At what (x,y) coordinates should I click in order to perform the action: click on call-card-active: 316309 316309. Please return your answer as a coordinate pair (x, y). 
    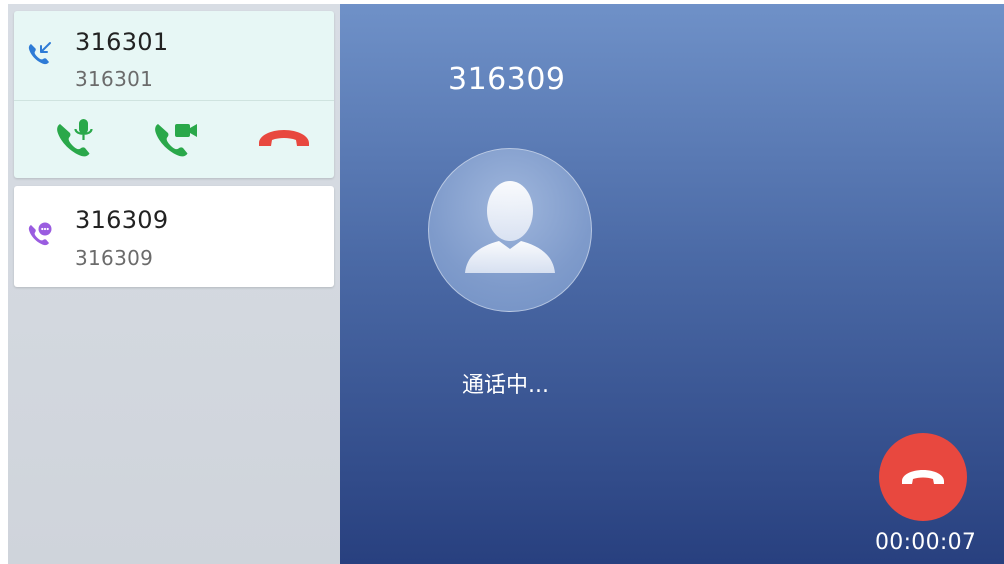
    Looking at the image, I should click on (174, 236).